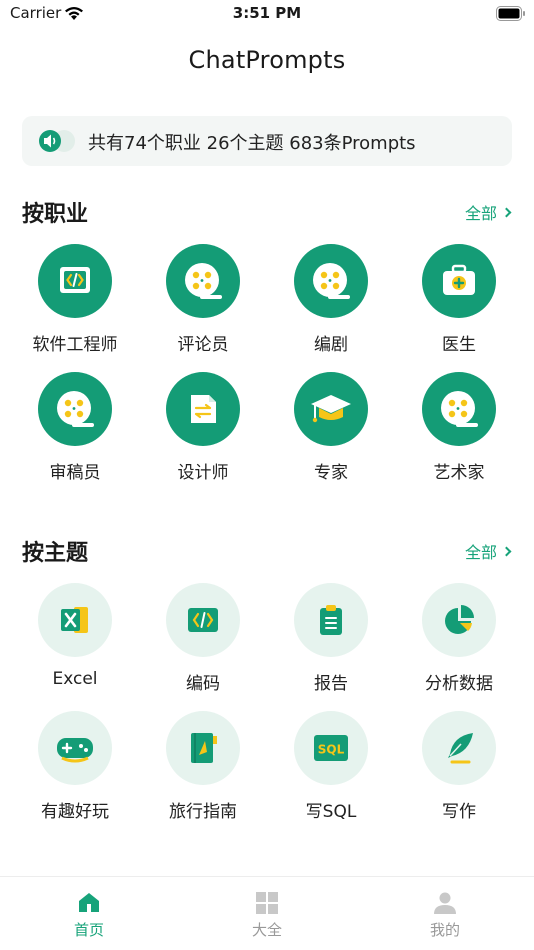 This screenshot has height=950, width=534. I want to click on occupation-label: 设计师, so click(203, 473).